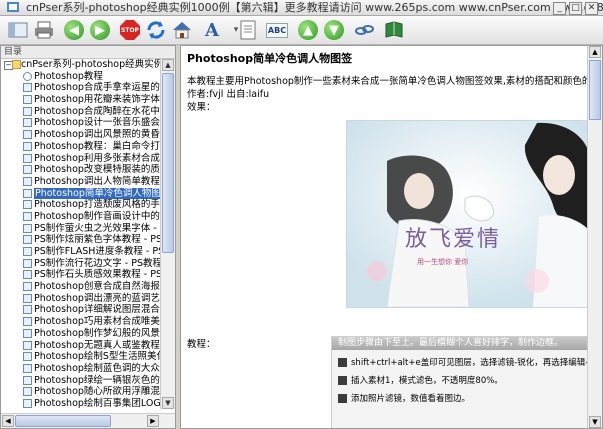 The width and height of the screenshot is (603, 429). I want to click on book-folder-icon, so click(16, 64).